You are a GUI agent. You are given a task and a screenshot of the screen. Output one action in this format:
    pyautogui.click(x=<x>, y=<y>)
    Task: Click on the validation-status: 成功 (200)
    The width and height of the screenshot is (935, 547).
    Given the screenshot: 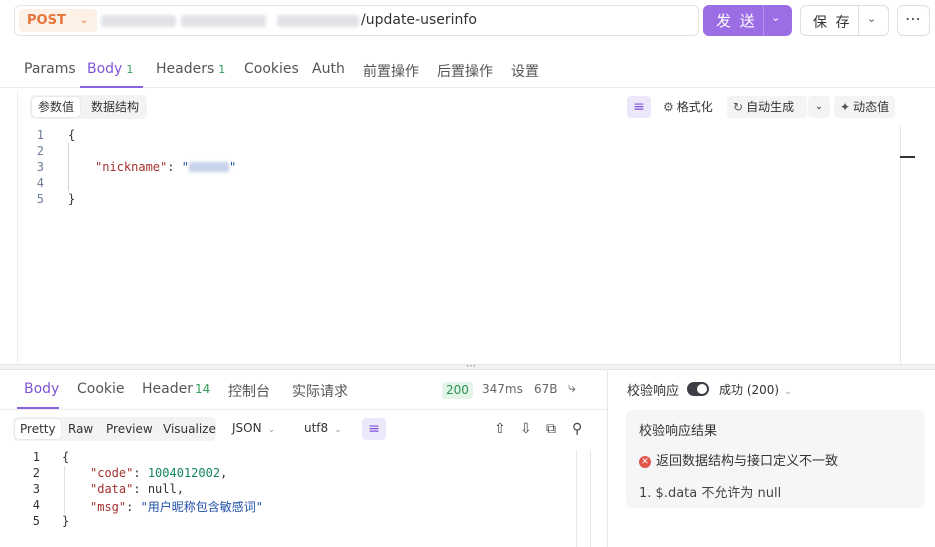 What is the action you would take?
    pyautogui.click(x=749, y=390)
    